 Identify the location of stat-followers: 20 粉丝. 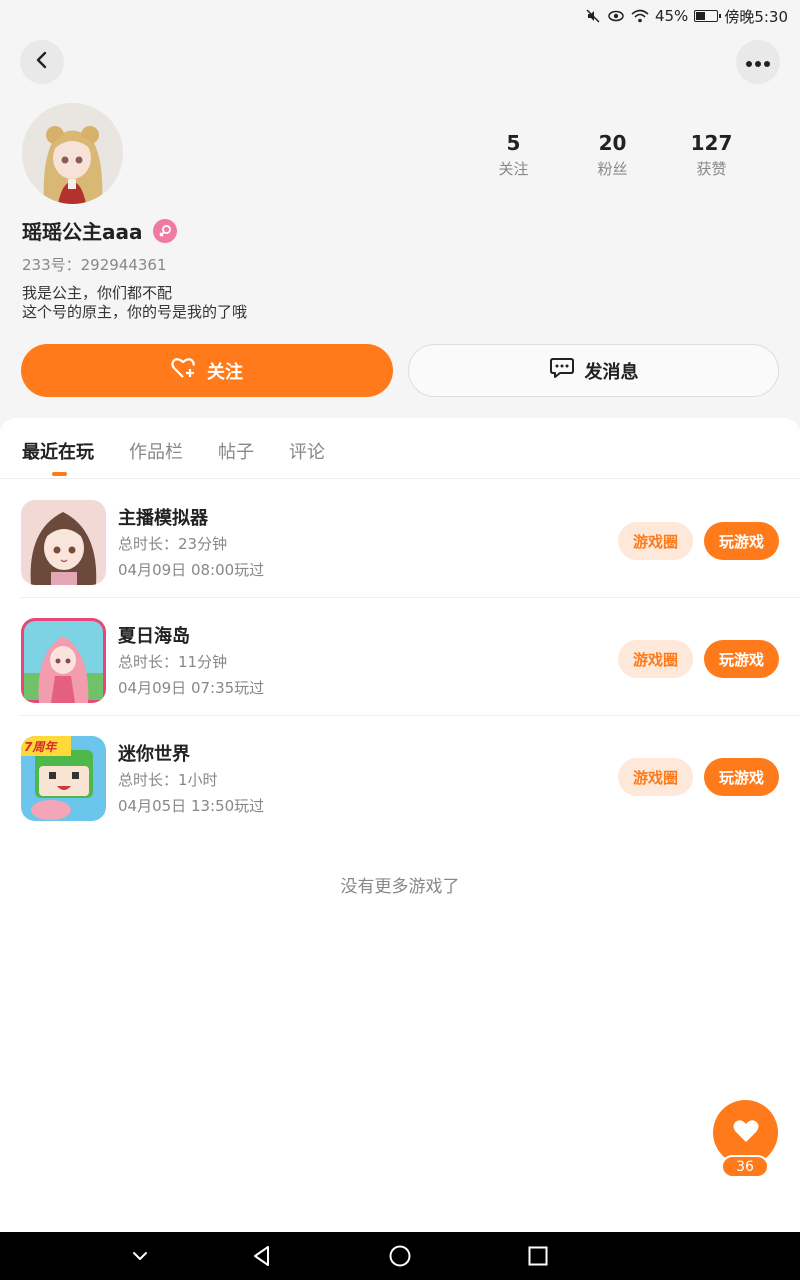
(612, 154).